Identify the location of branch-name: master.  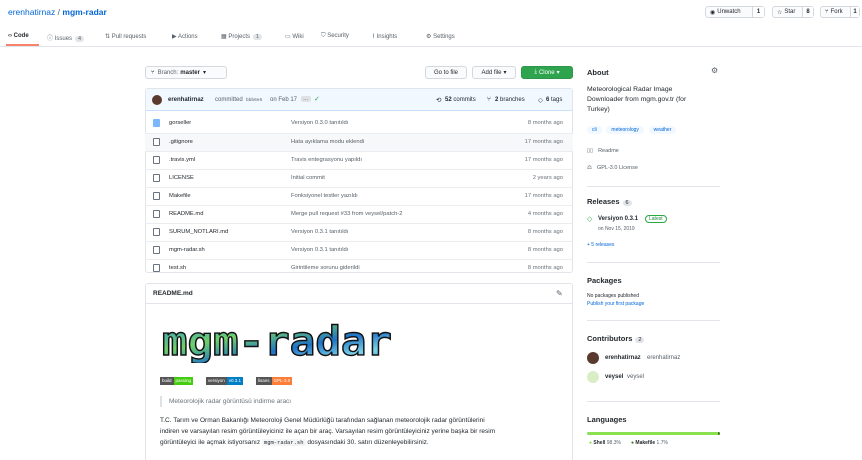
(190, 72).